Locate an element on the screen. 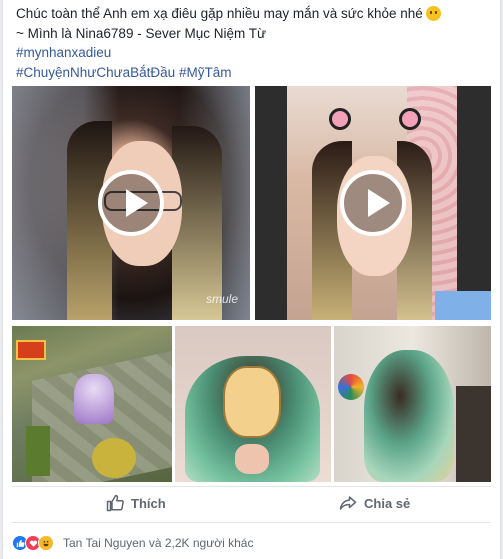 The height and width of the screenshot is (559, 503). reaction-summary-text: Tan Tai Nguyen và 2,2K người khác is located at coordinates (158, 543).